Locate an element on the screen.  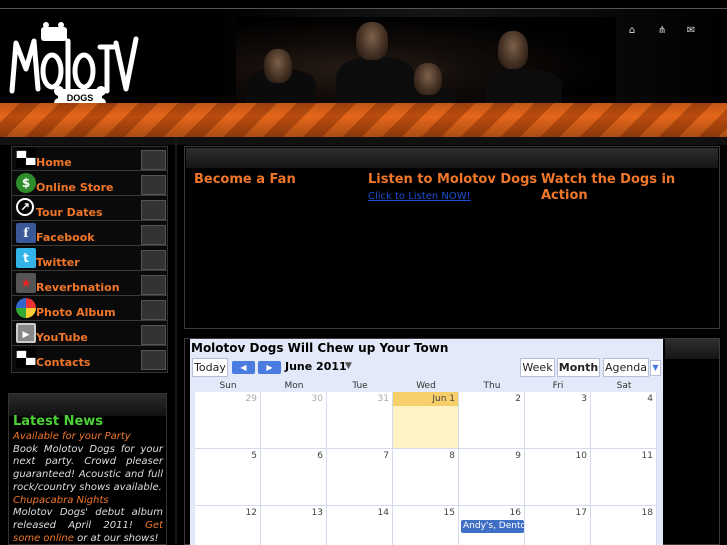
day-number: 14 is located at coordinates (359, 513).